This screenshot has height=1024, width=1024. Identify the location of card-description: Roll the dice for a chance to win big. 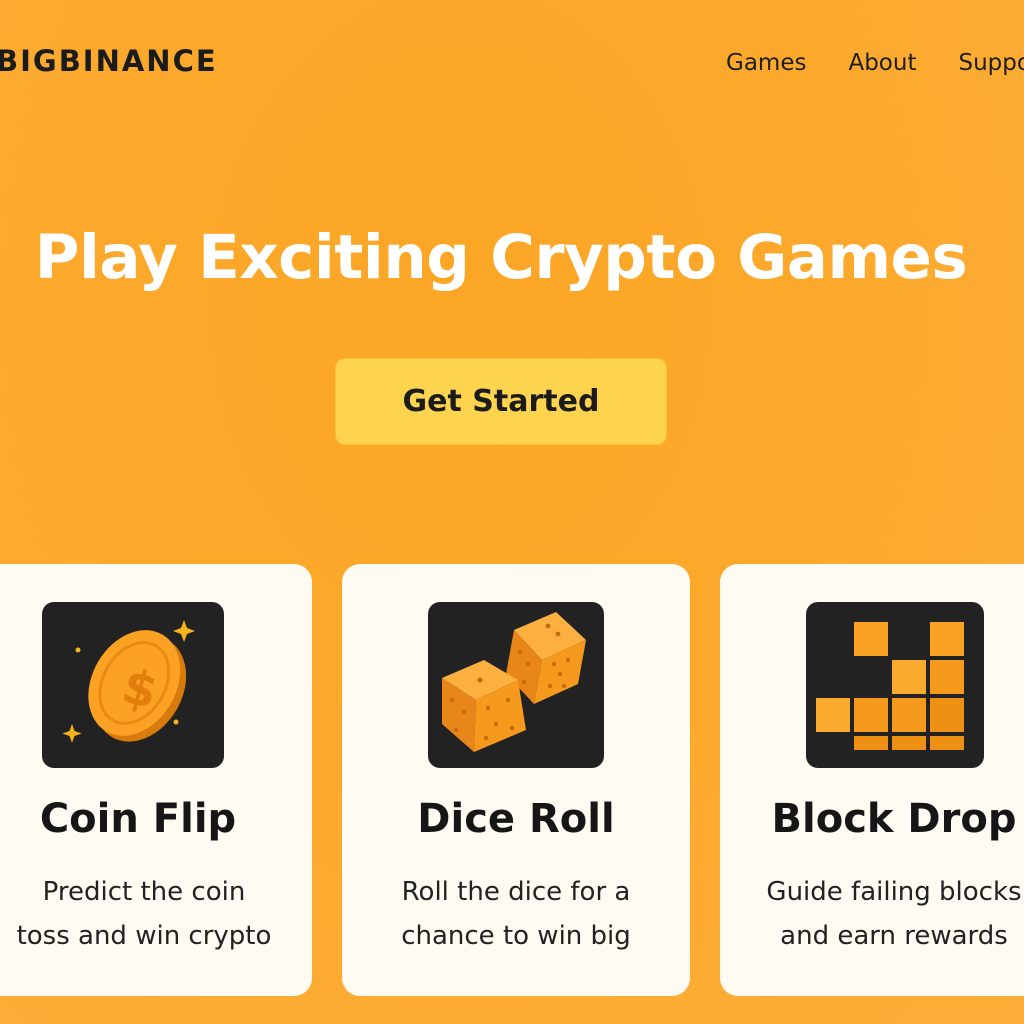
(516, 914).